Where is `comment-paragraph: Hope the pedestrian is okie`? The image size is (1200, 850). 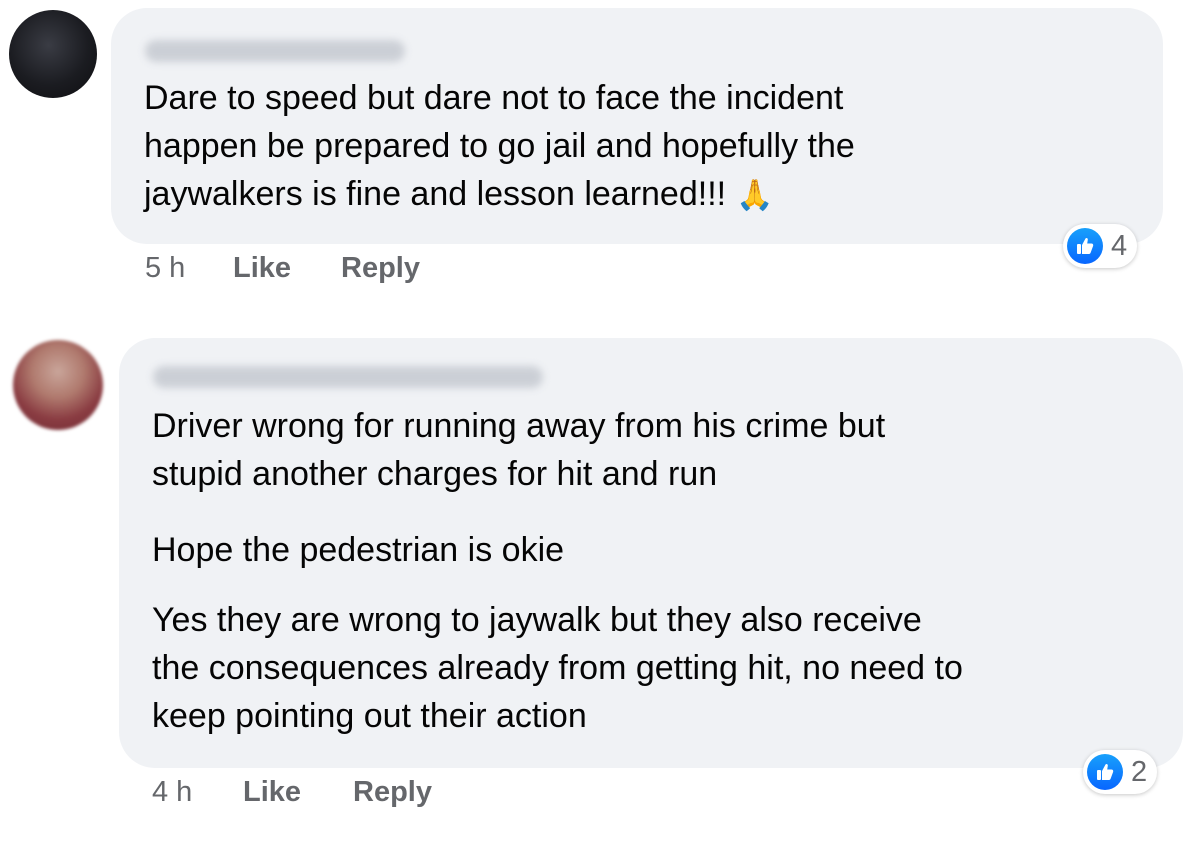 comment-paragraph: Hope the pedestrian is okie is located at coordinates (358, 550).